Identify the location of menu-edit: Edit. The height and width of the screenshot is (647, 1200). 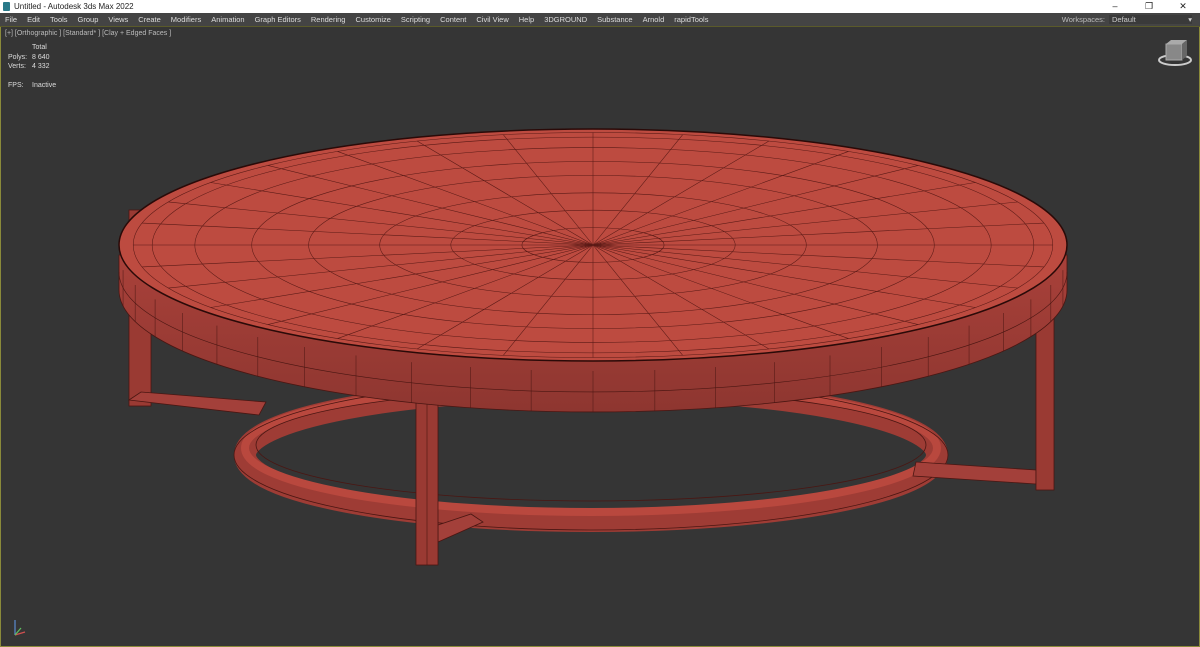
(33, 19).